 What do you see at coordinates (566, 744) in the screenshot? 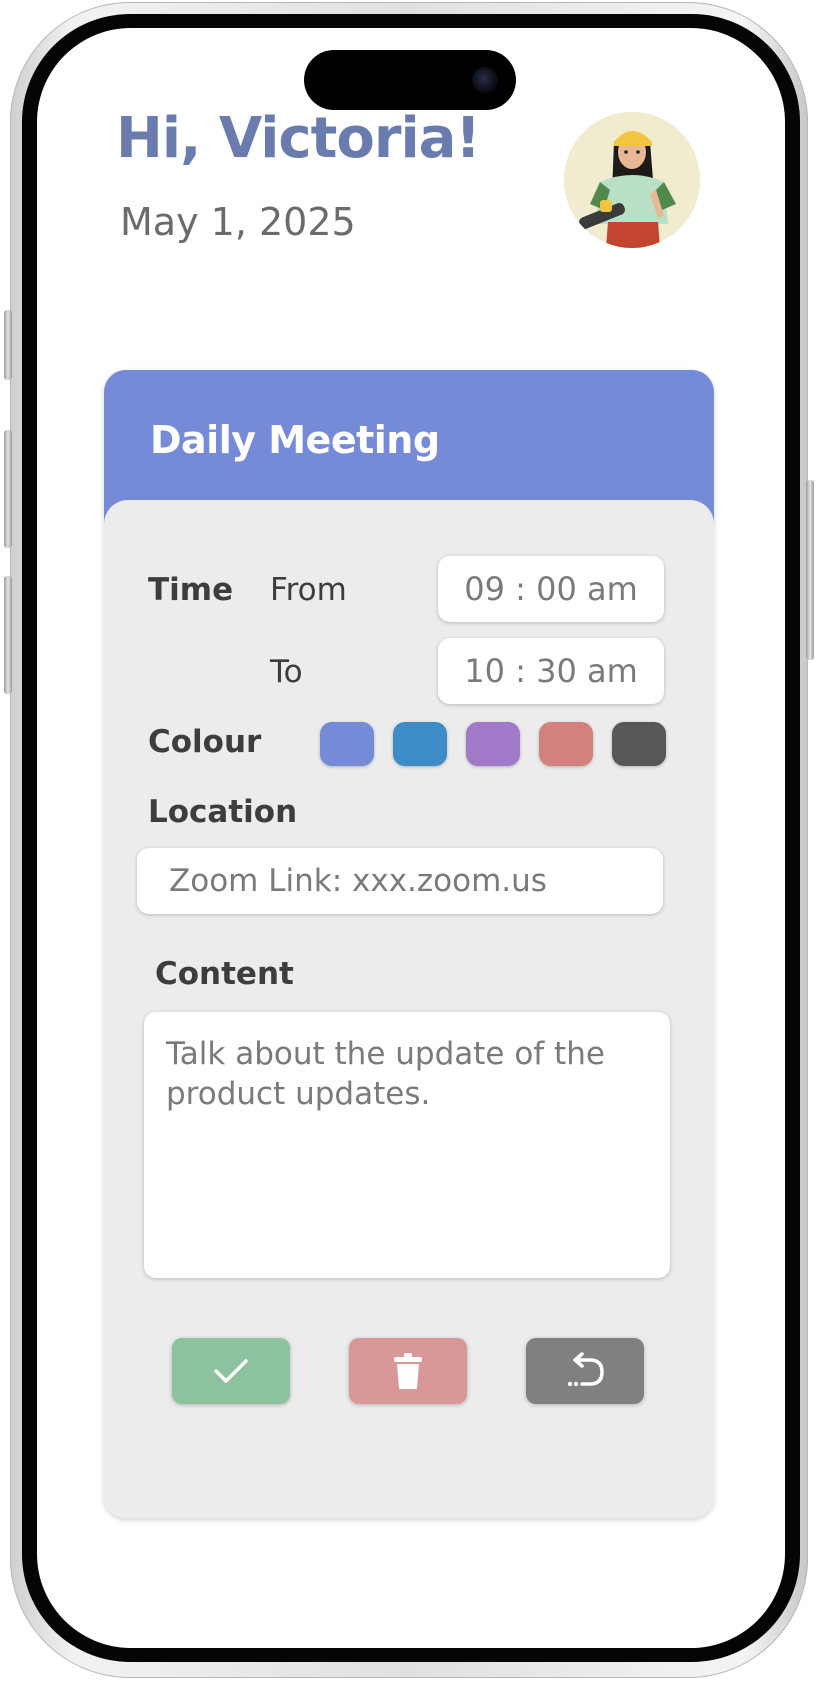
I see `colour-swatch-red` at bounding box center [566, 744].